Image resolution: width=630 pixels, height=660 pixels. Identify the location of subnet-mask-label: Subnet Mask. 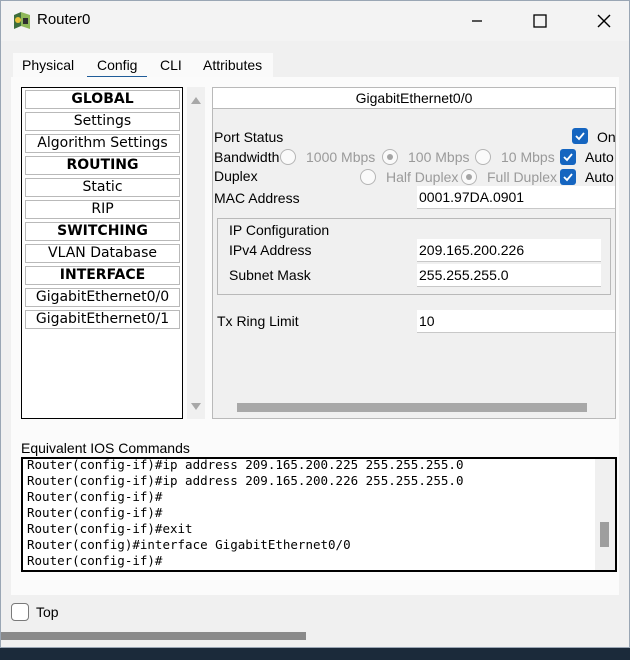
(270, 275).